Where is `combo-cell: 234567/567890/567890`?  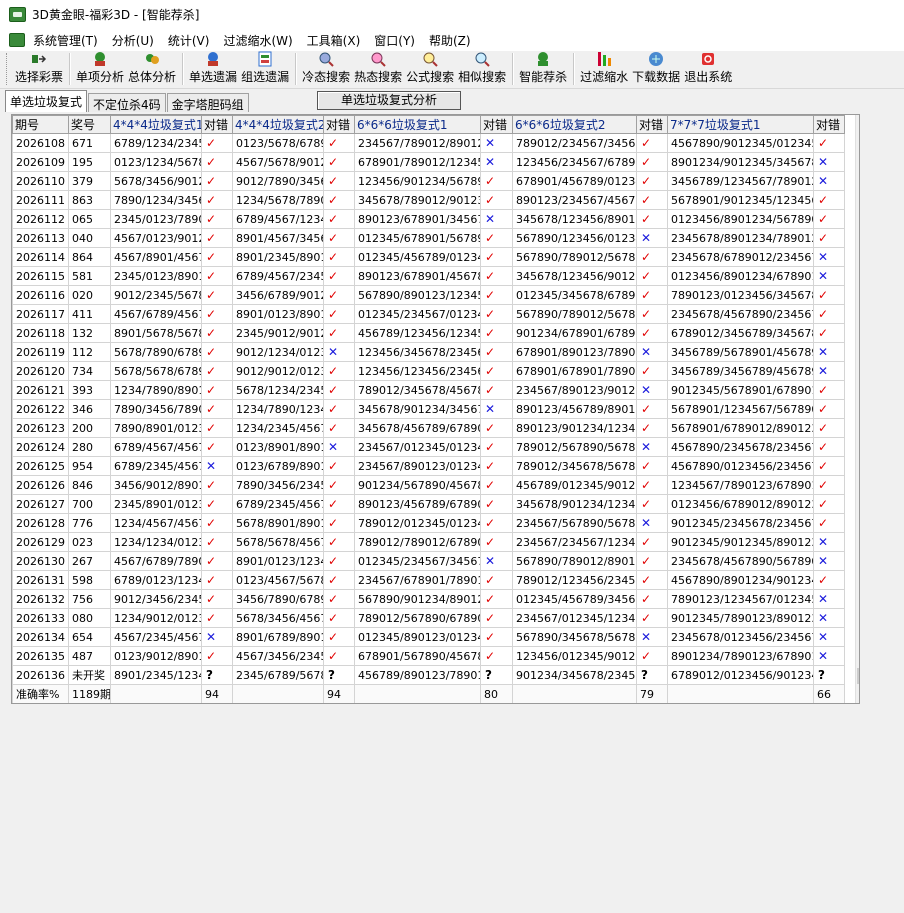 combo-cell: 234567/567890/567890 is located at coordinates (574, 523).